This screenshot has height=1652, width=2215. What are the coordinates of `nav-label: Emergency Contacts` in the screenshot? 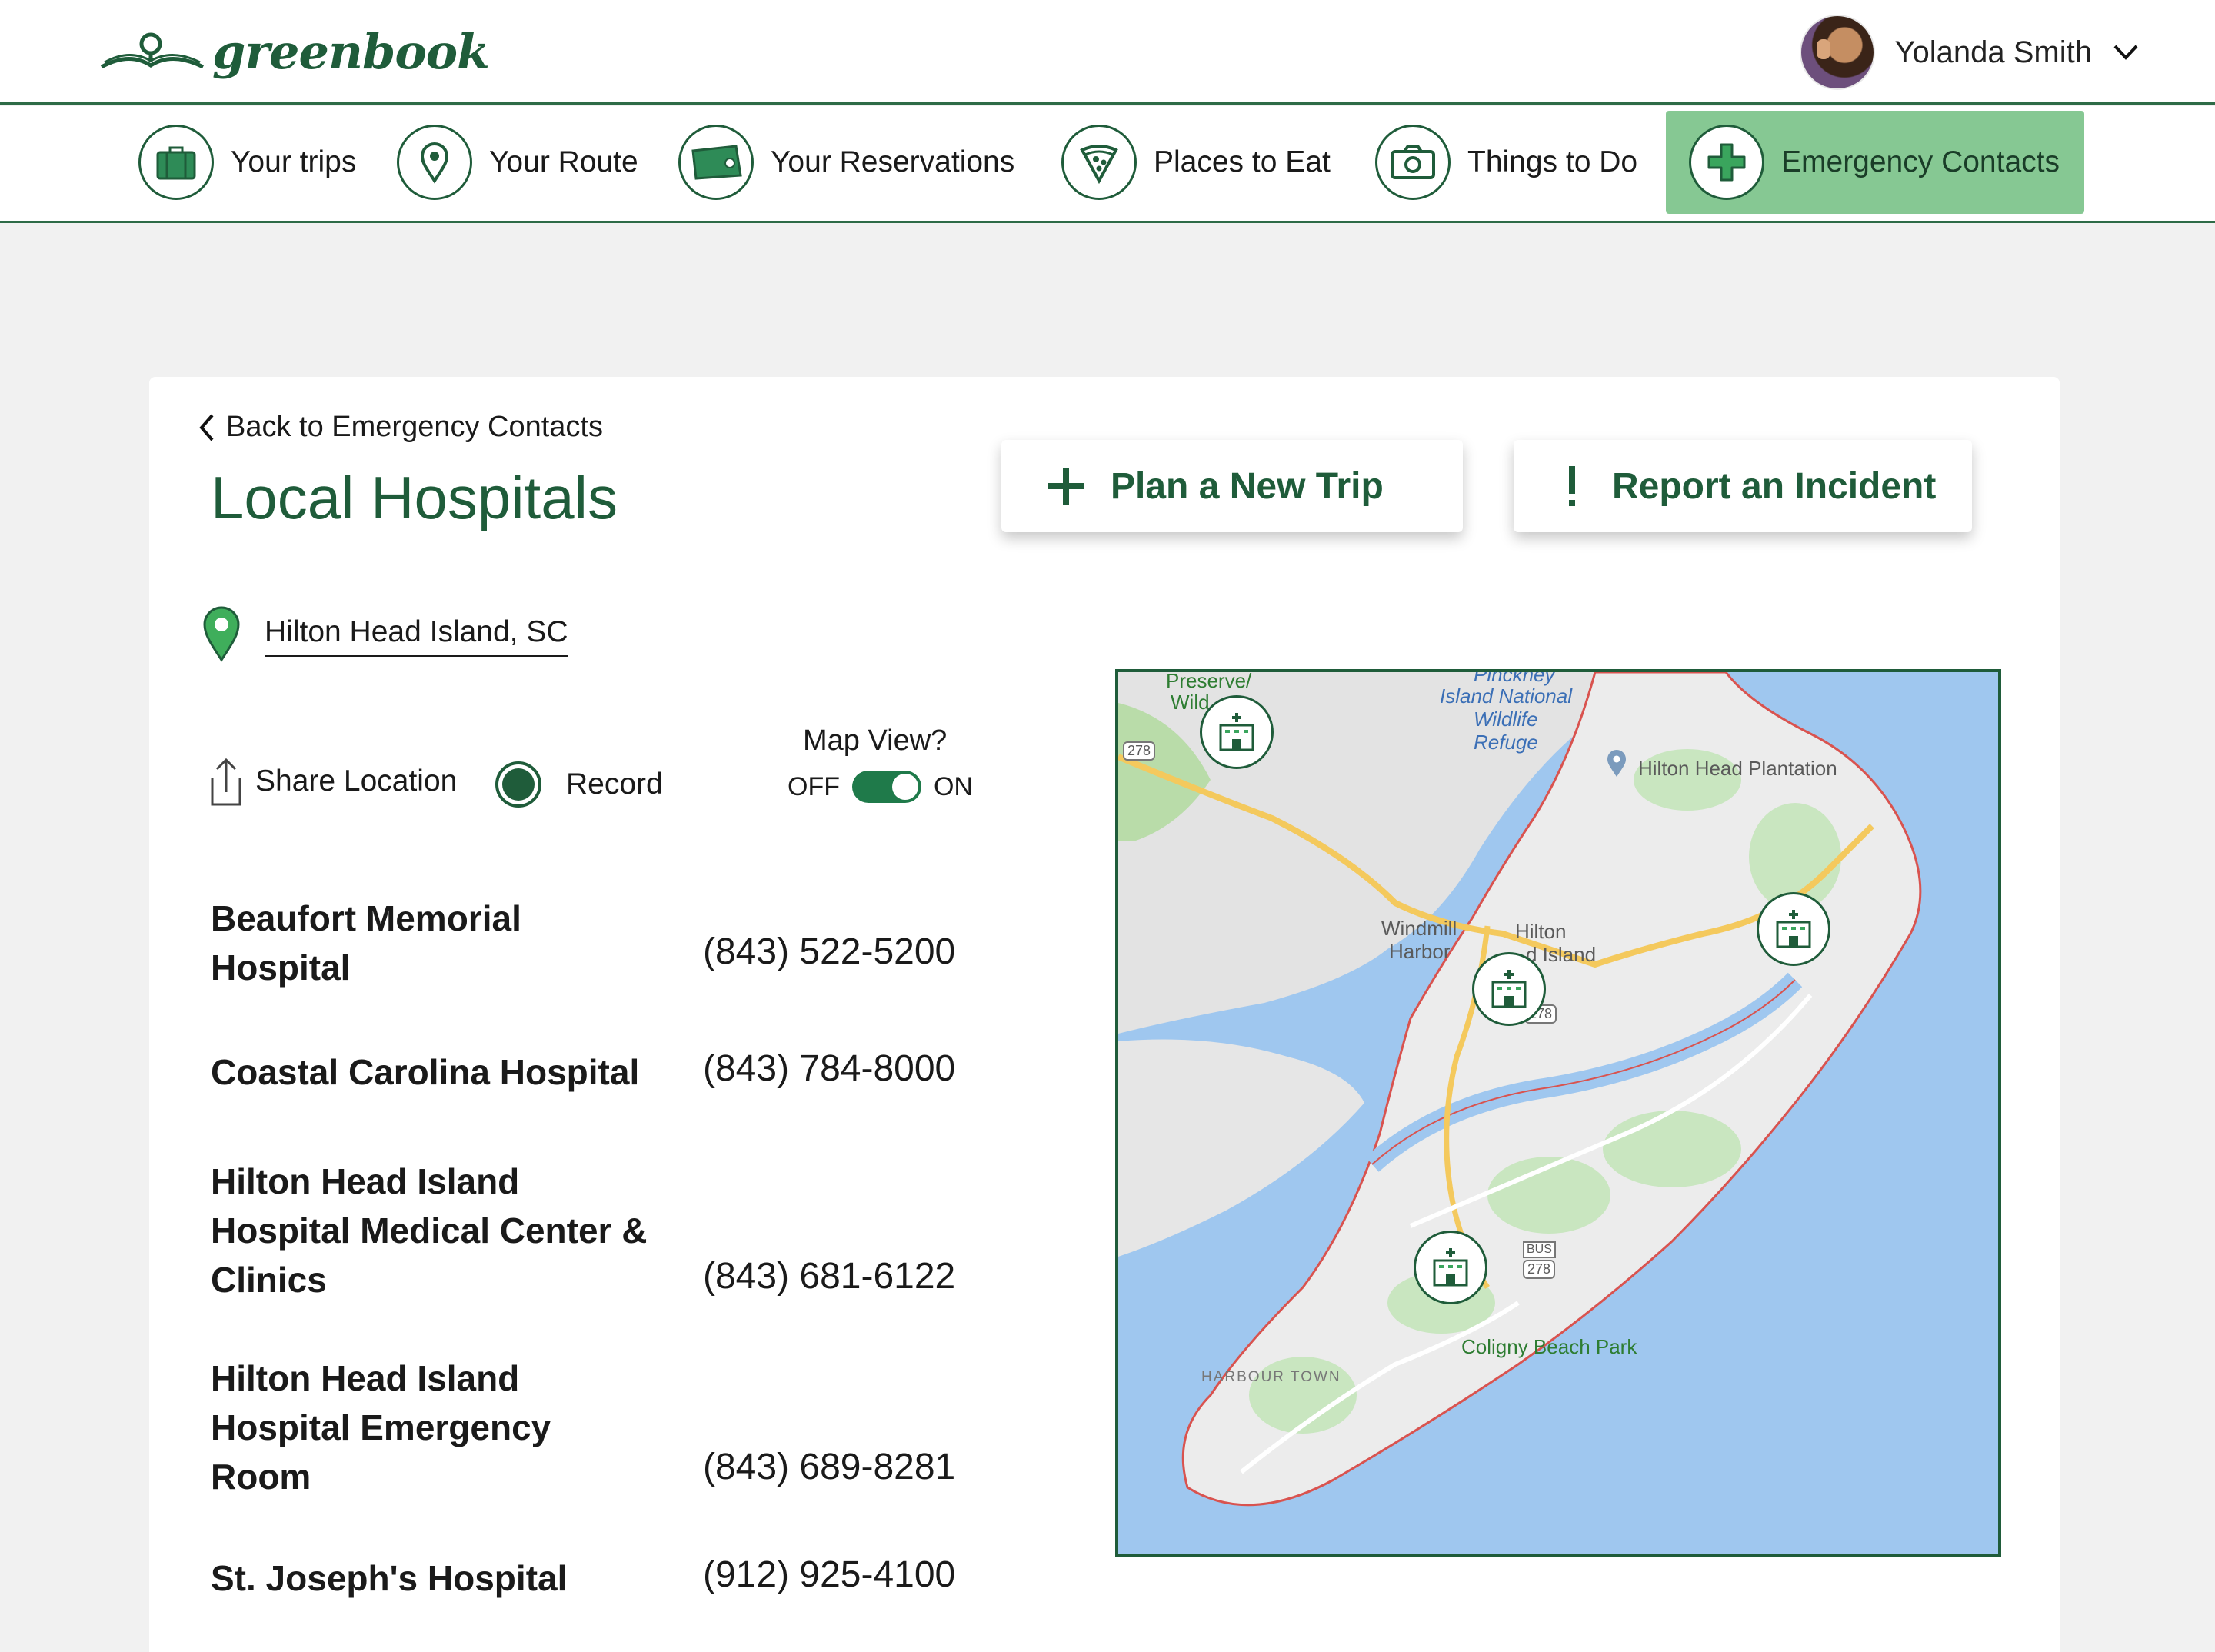 It's located at (1920, 161).